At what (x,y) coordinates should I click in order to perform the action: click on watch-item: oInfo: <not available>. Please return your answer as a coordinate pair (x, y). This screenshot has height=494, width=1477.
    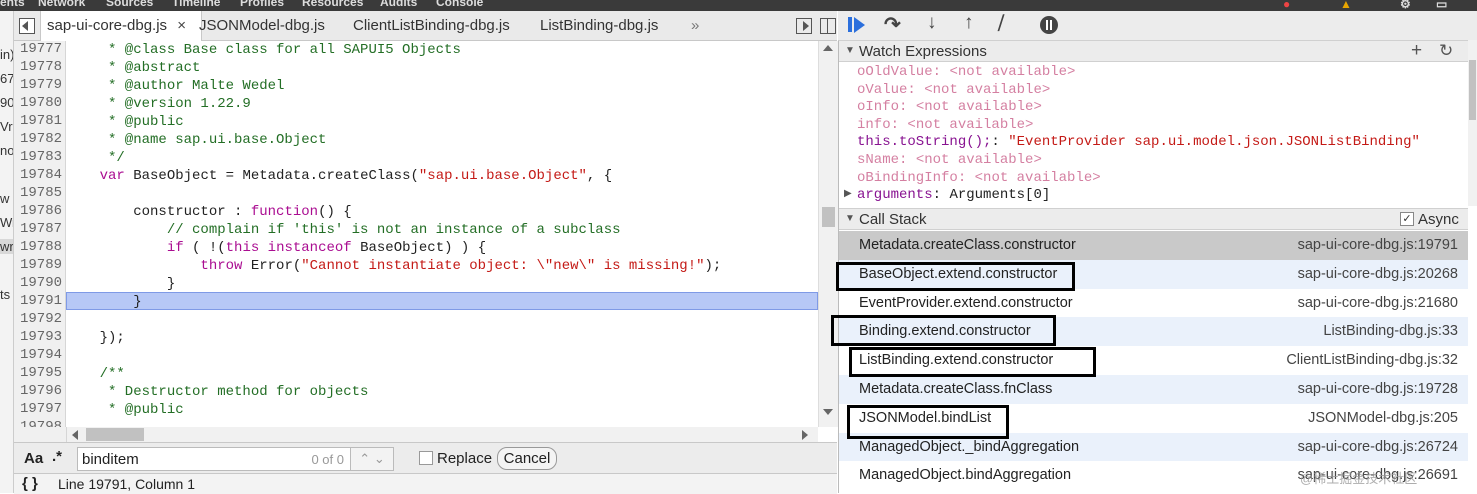
    Looking at the image, I should click on (949, 107).